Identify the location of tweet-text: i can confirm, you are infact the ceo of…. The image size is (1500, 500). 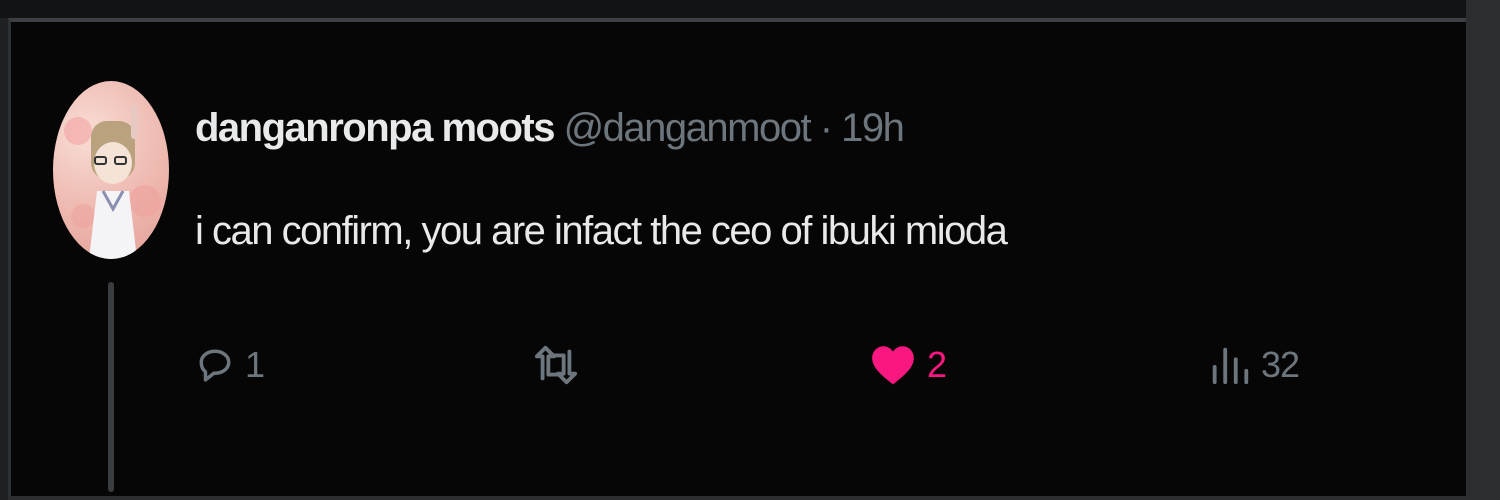
(601, 231).